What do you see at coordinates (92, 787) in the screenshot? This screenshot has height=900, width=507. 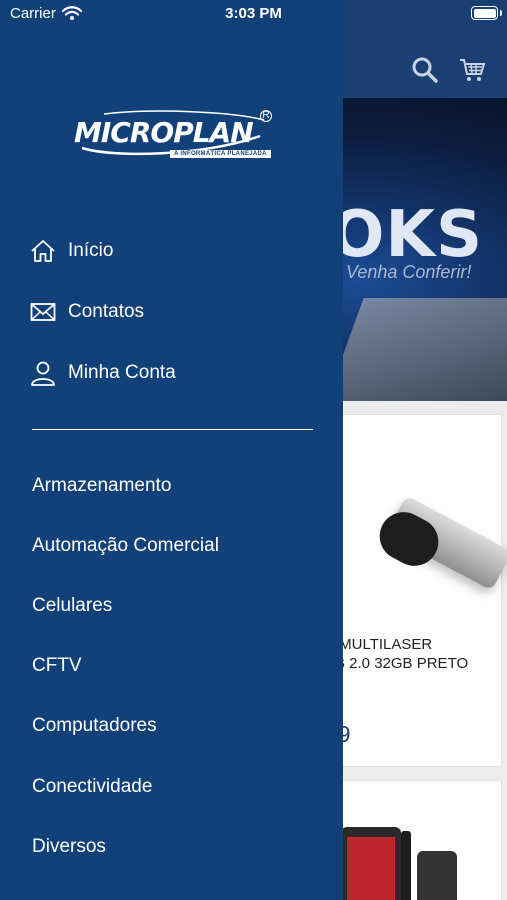 I see `category-conectividade: Conectividade` at bounding box center [92, 787].